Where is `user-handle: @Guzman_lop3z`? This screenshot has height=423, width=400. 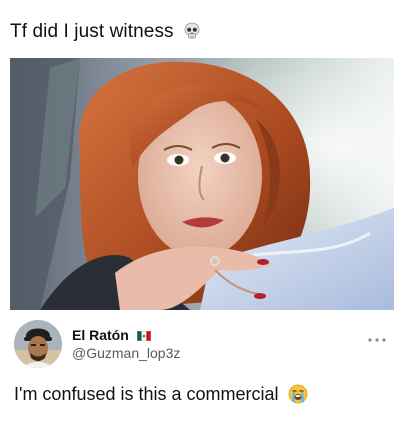
user-handle: @Guzman_lop3z is located at coordinates (126, 353).